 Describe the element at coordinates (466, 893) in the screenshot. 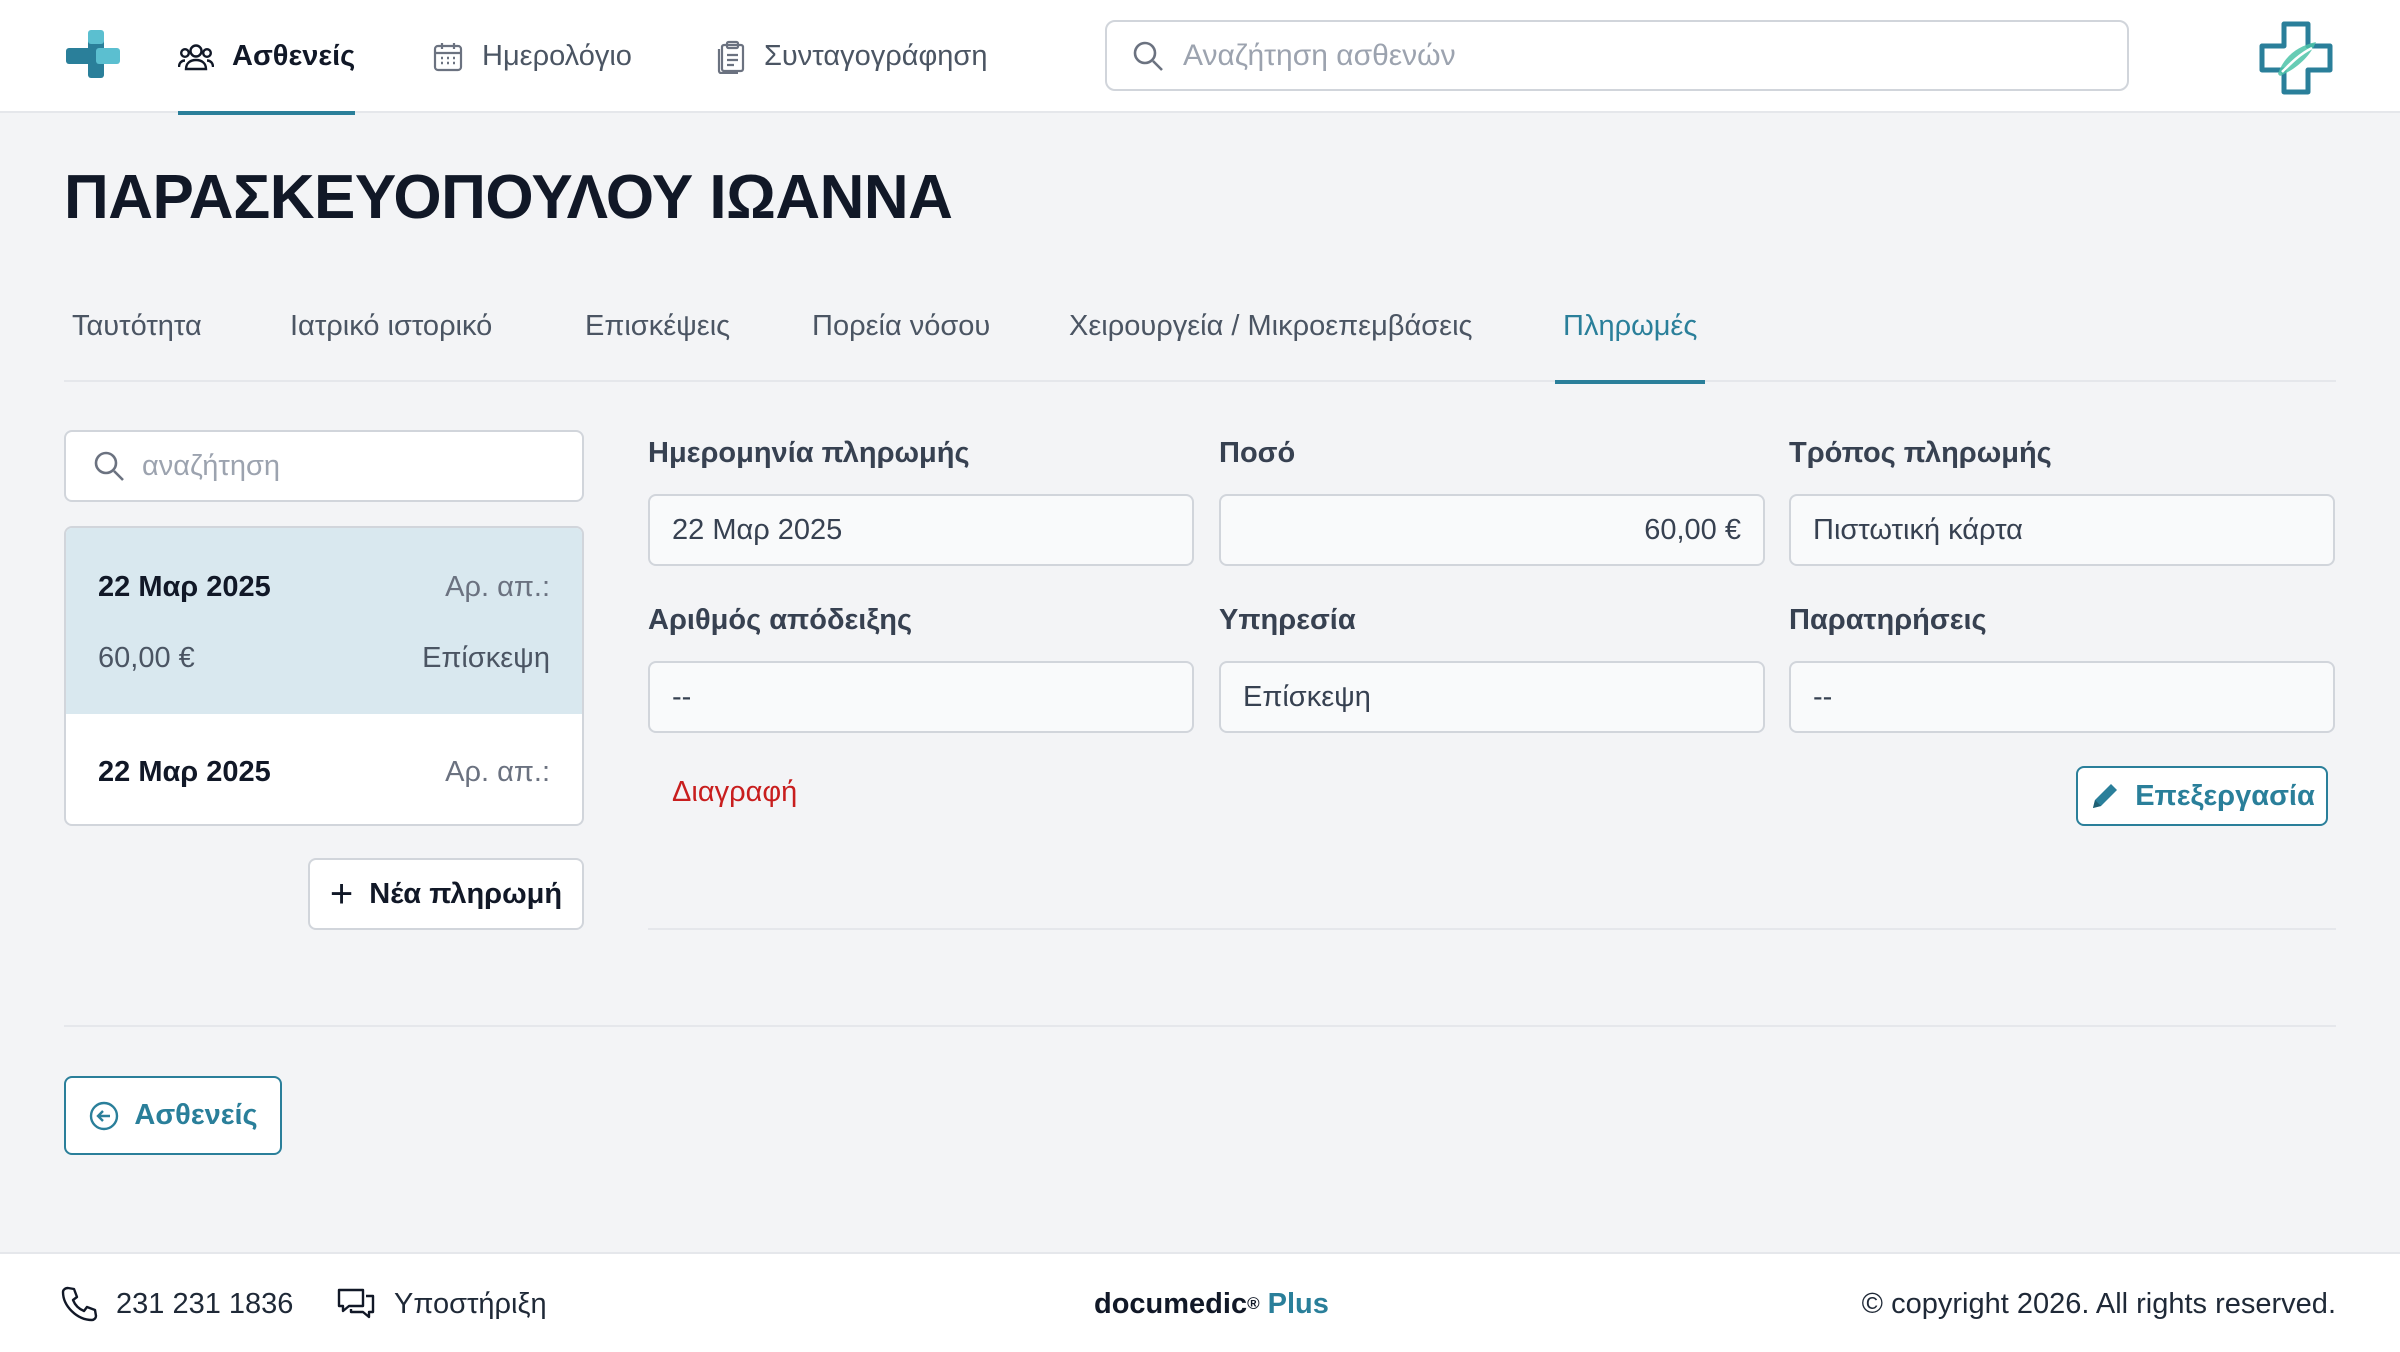

I see `new-payment-label: Νέα πληρωμή` at that location.